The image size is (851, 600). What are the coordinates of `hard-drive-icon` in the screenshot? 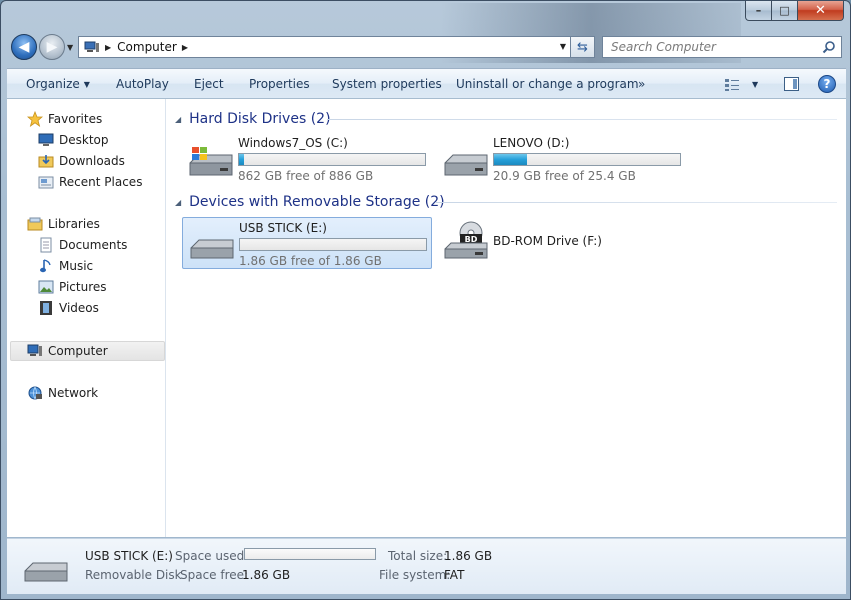 It's located at (466, 165).